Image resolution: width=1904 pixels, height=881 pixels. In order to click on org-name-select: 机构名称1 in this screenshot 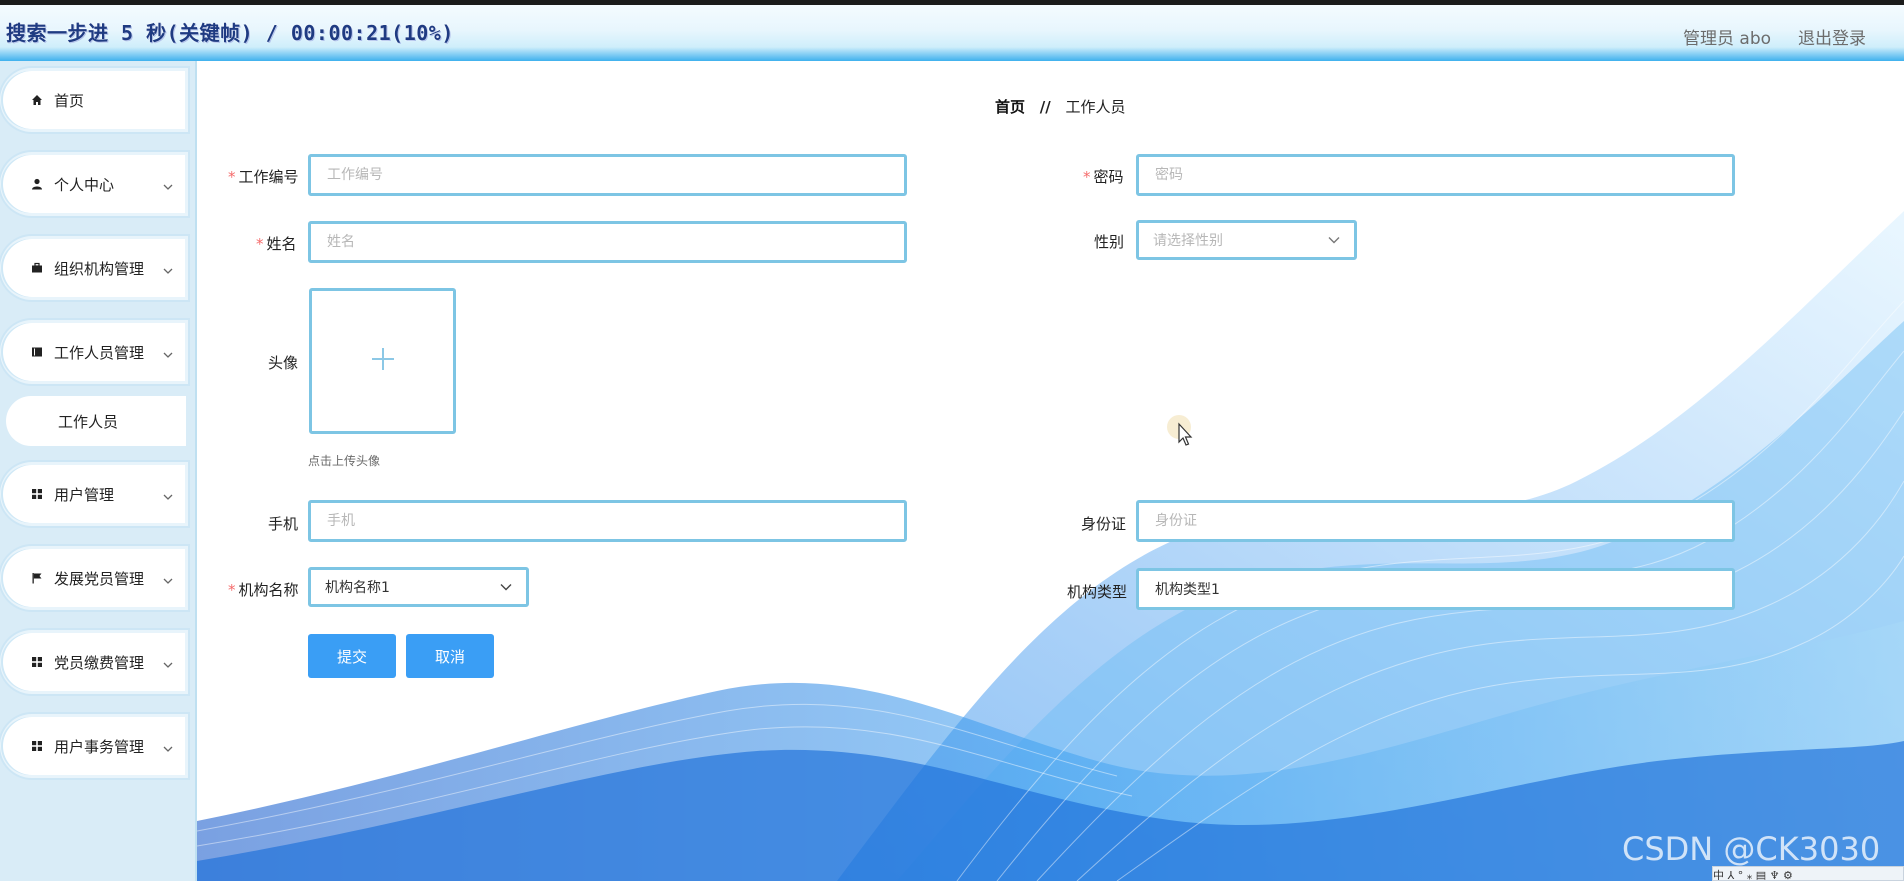, I will do `click(418, 587)`.